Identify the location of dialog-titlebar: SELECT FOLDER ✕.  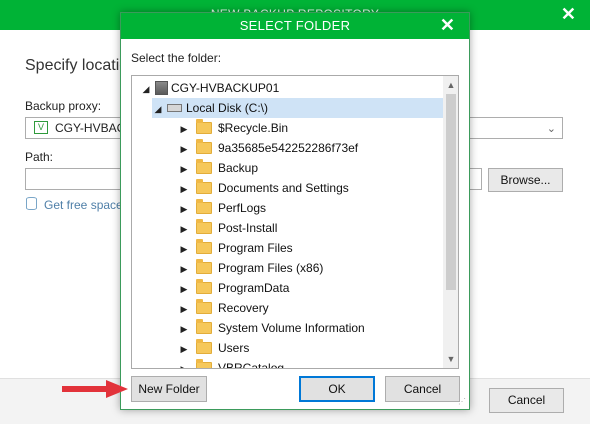
(295, 26).